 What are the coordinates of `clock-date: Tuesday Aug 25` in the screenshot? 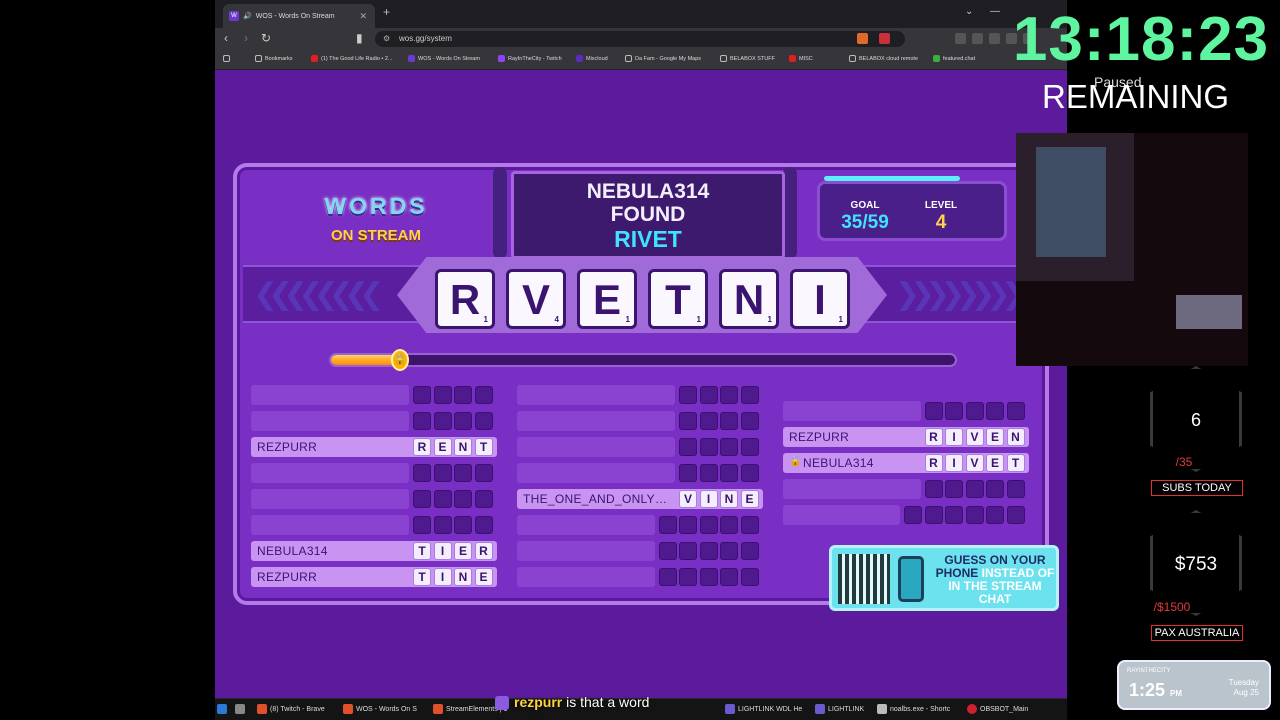 It's located at (1243, 687).